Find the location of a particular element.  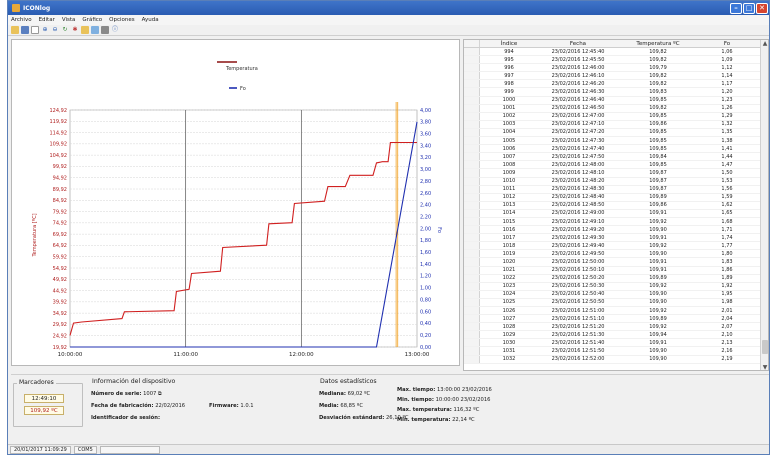

table-row: 1013 23/02/2016 12:48:50 109,86 1,62 is located at coordinates (613, 205).